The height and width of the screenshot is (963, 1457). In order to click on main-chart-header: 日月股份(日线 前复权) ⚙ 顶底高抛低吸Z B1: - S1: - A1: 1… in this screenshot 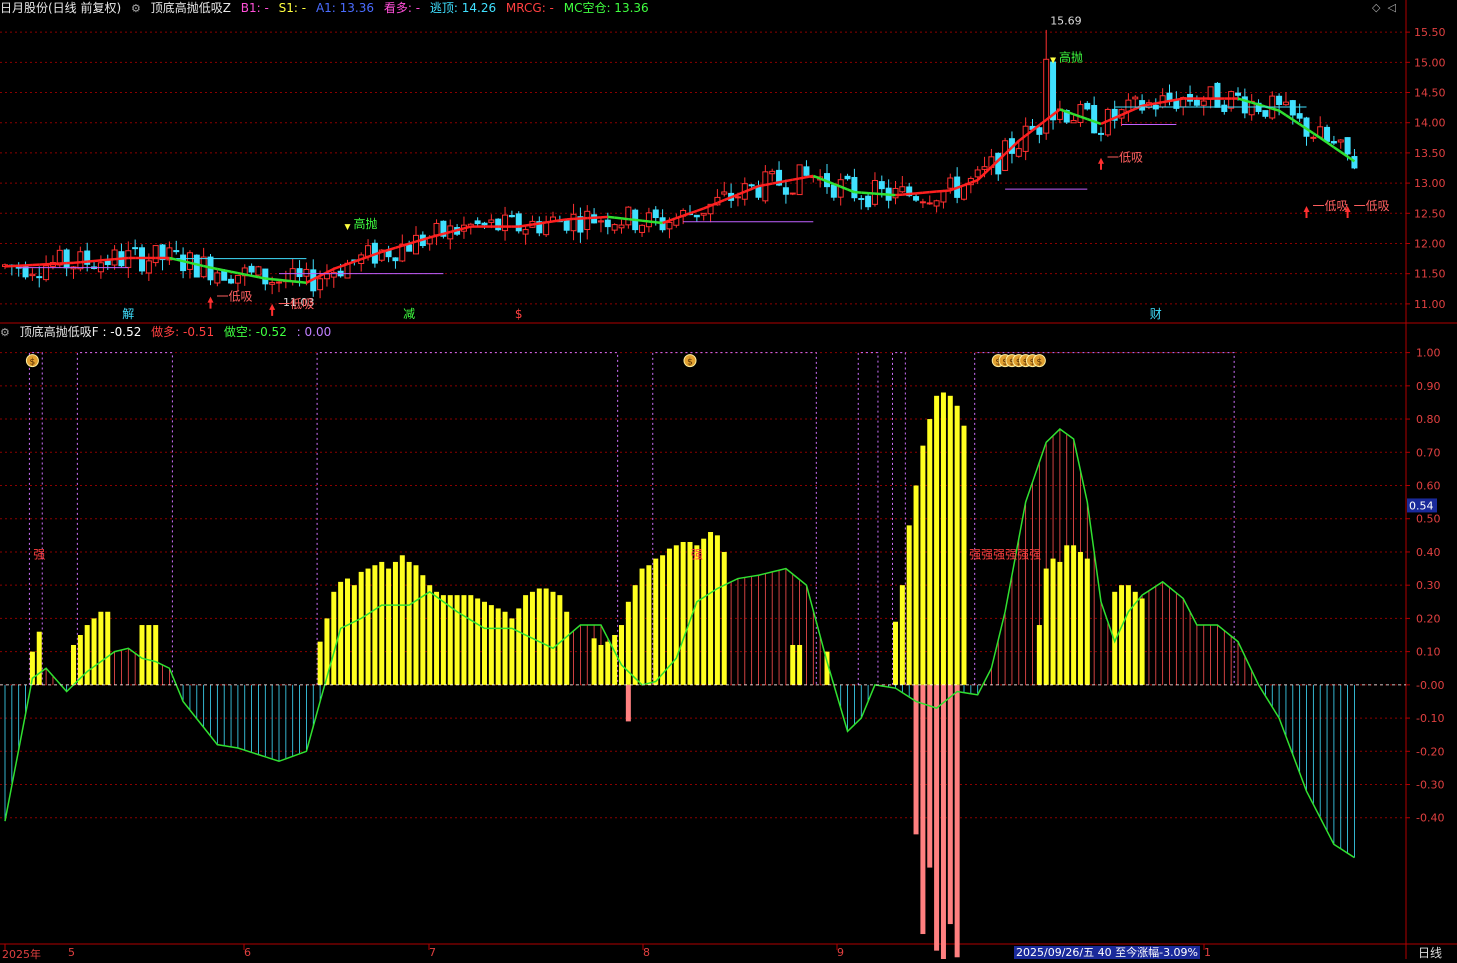, I will do `click(327, 8)`.